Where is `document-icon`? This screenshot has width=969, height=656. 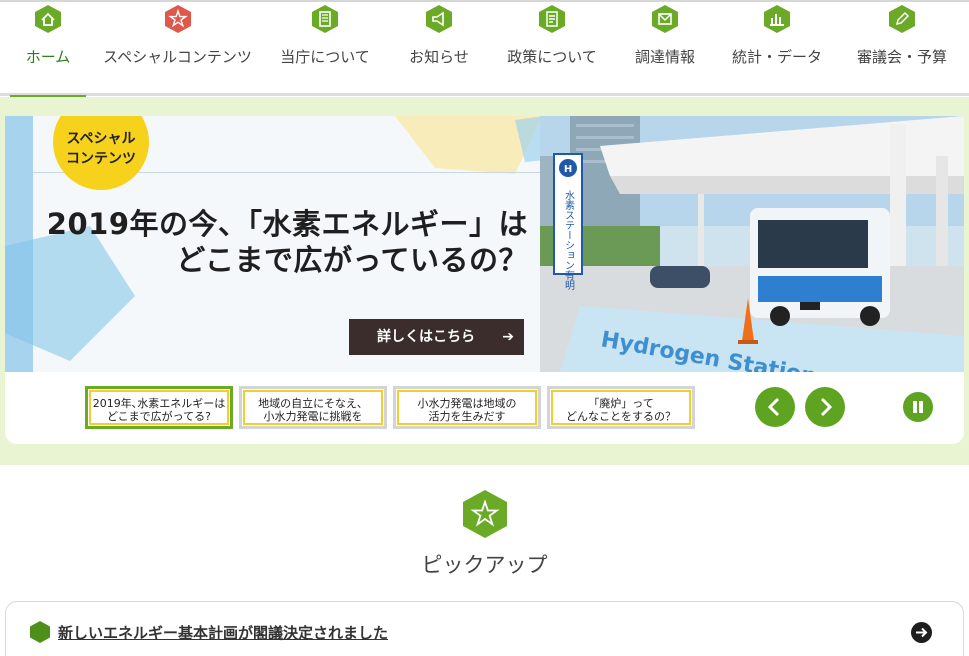 document-icon is located at coordinates (552, 19).